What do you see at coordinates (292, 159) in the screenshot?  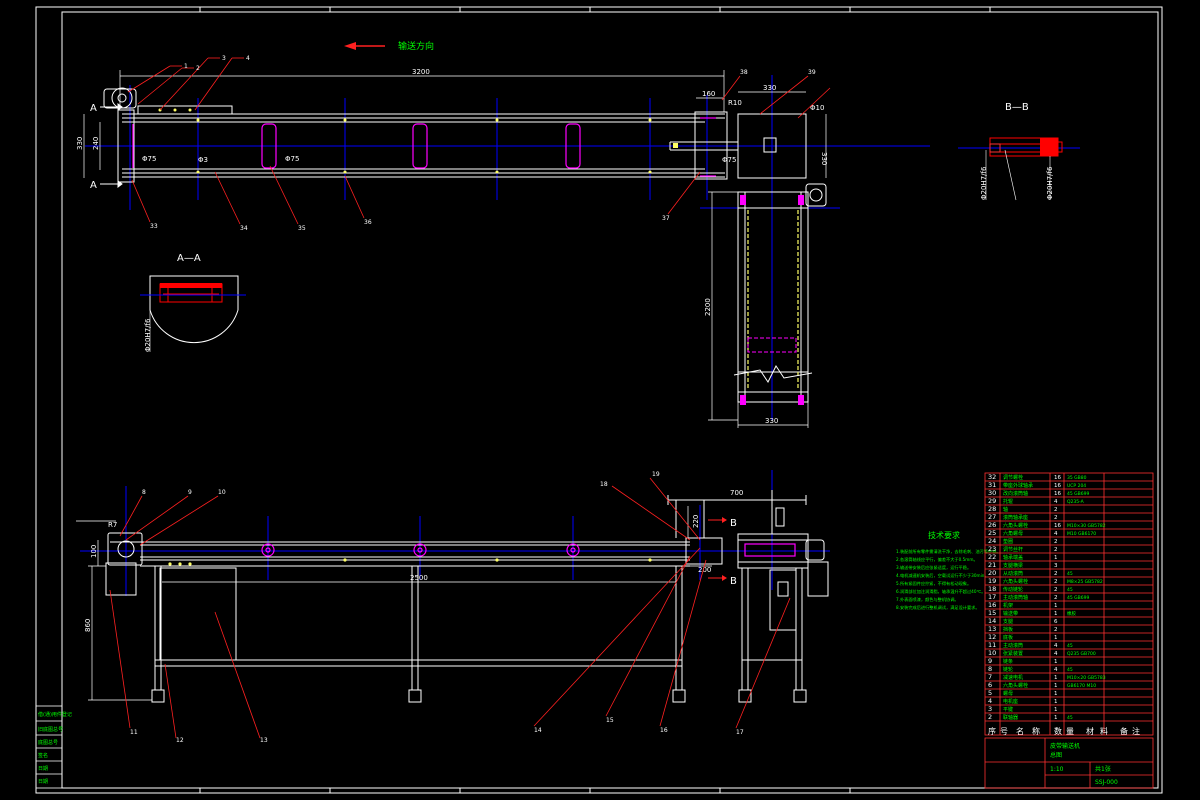 I see `dim-d75-b: Φ75` at bounding box center [292, 159].